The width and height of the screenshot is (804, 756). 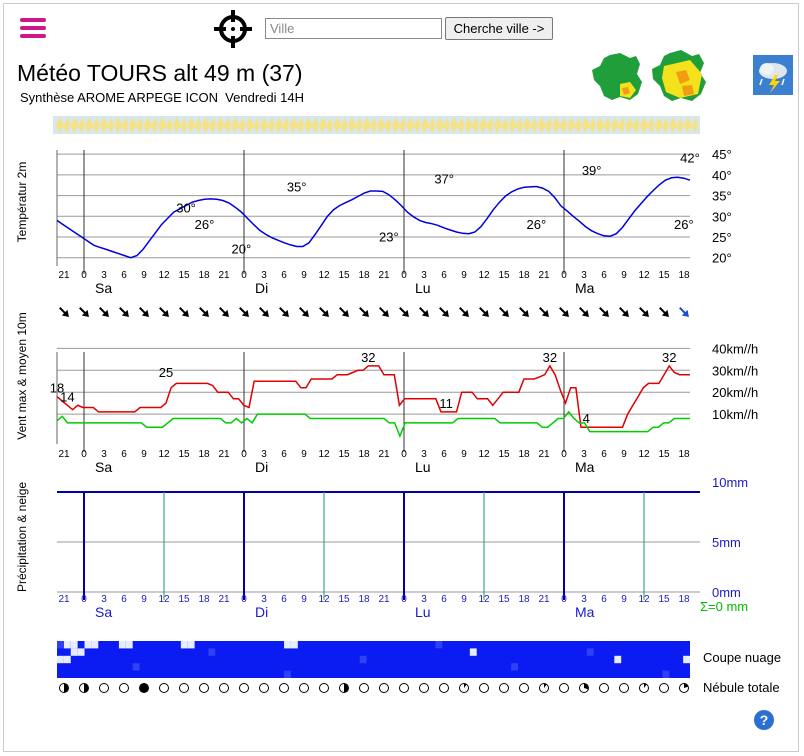 What do you see at coordinates (742, 657) in the screenshot?
I see `cloud-section-label: Coupe nuage` at bounding box center [742, 657].